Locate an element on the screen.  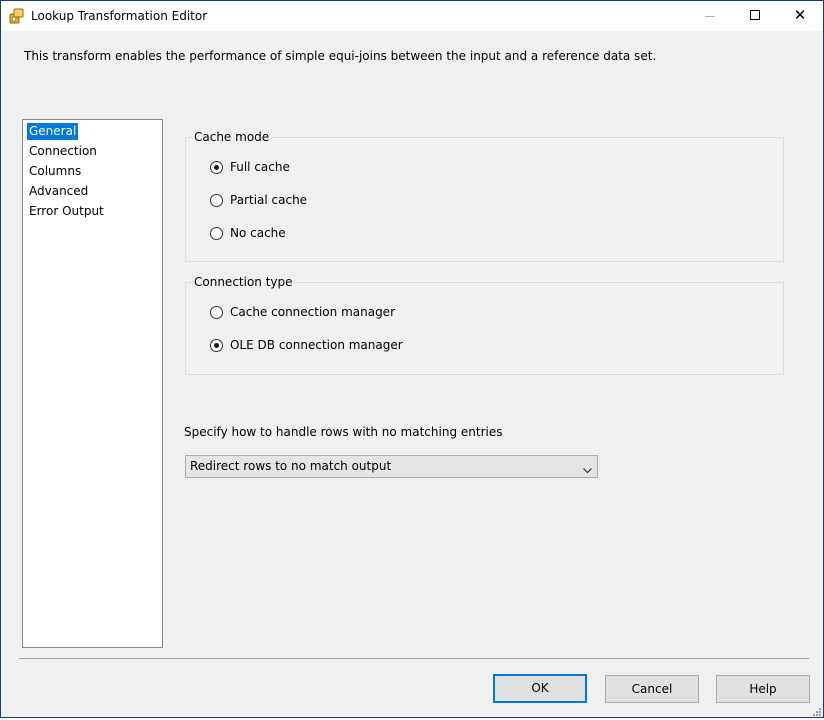
resize-grip-icon is located at coordinates (817, 711).